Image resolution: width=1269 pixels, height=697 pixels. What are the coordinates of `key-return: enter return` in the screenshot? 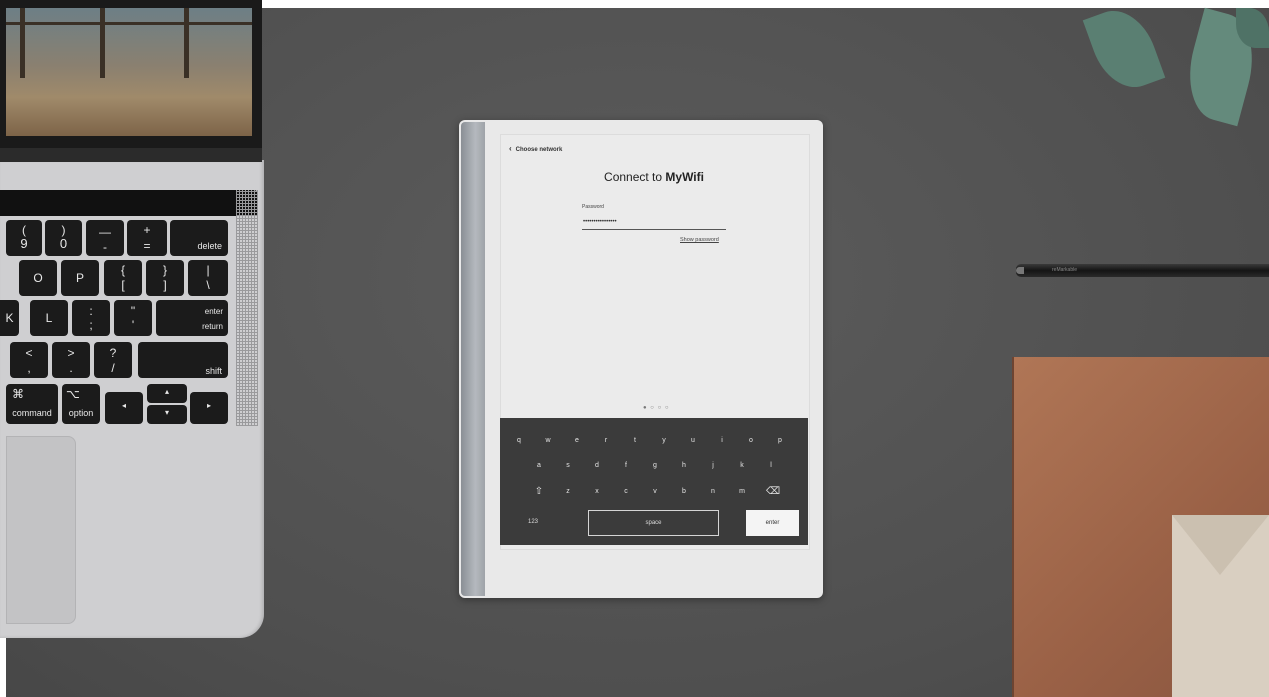 It's located at (192, 318).